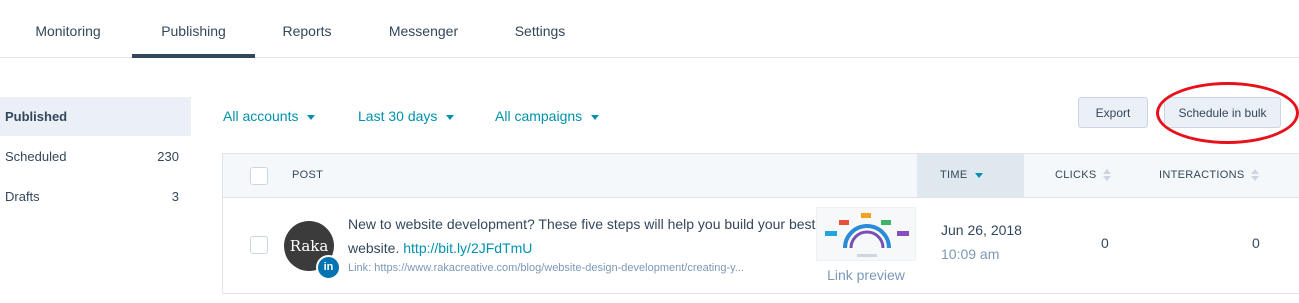 This screenshot has width=1299, height=303. I want to click on clicks-value: 0, so click(1105, 243).